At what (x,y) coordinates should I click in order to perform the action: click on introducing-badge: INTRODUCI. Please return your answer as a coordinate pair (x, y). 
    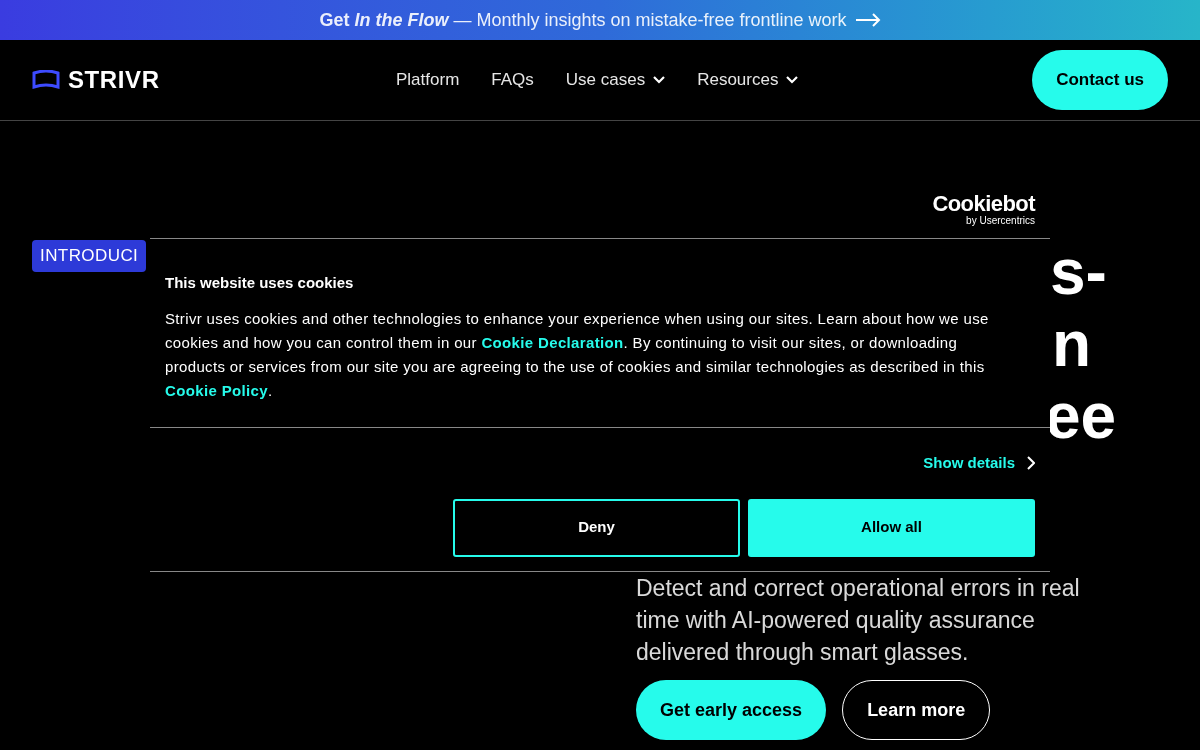
    Looking at the image, I should click on (89, 256).